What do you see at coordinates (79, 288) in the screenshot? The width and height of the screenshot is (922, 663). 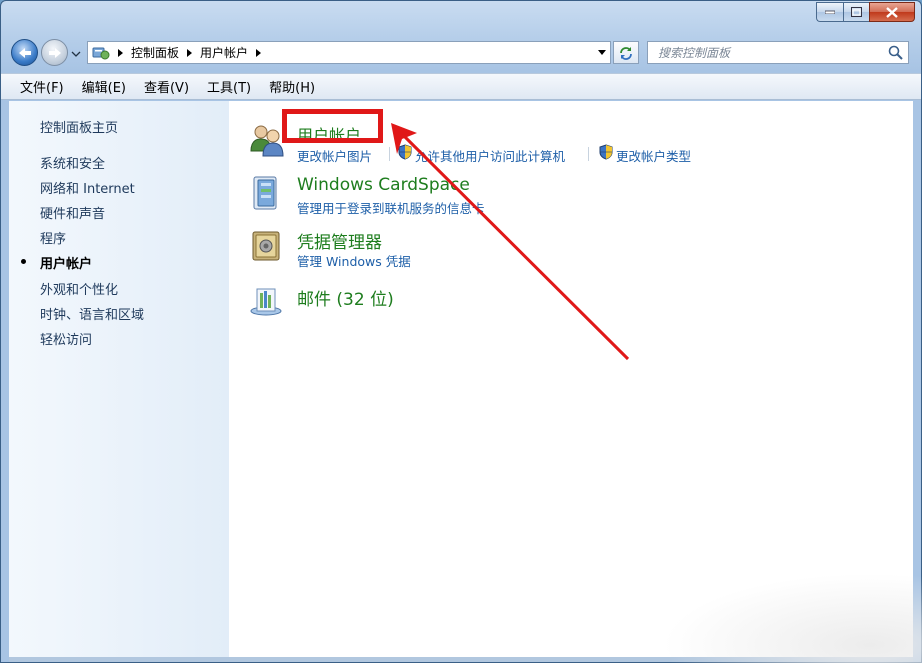 I see `sidebar-item-appearance: 外观和个性化` at bounding box center [79, 288].